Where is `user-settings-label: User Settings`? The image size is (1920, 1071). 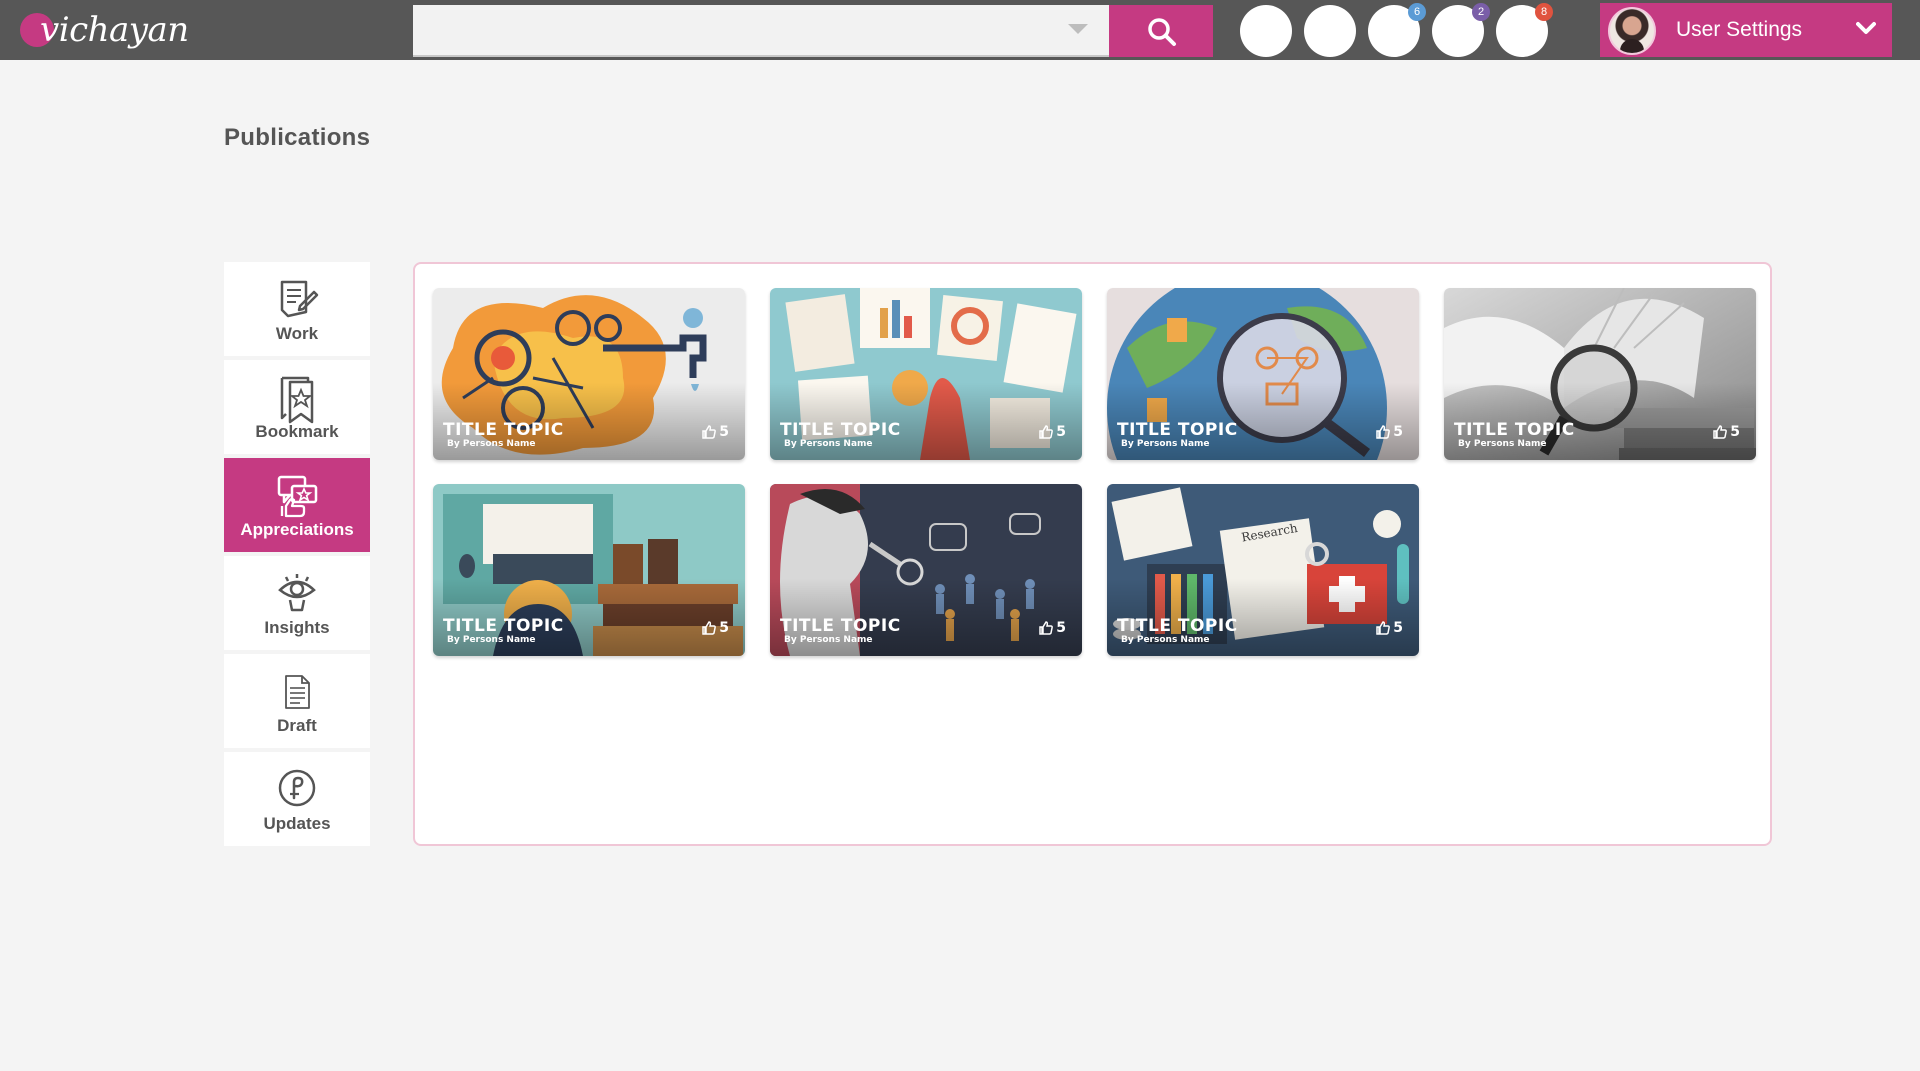
user-settings-label: User Settings is located at coordinates (1739, 29).